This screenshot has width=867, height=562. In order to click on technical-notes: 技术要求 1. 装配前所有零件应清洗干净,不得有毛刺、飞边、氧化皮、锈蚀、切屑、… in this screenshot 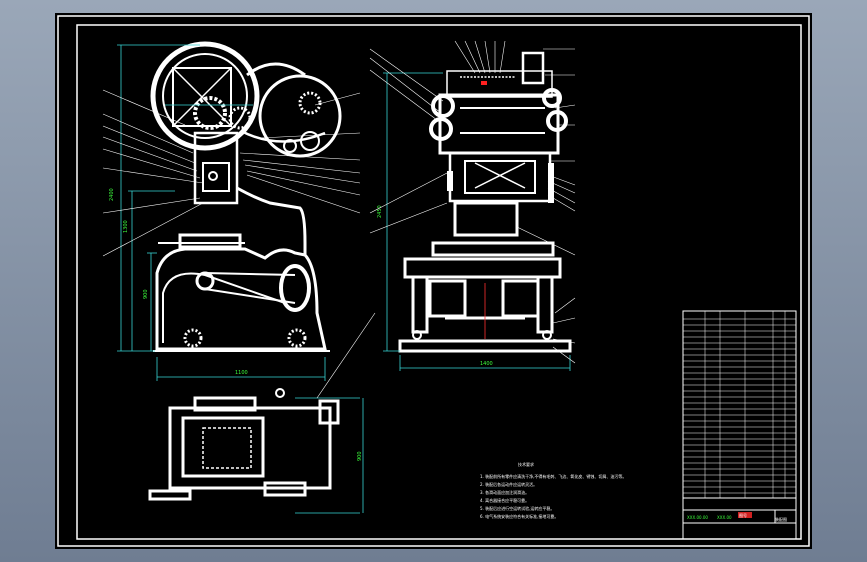, I will do `click(553, 490)`.